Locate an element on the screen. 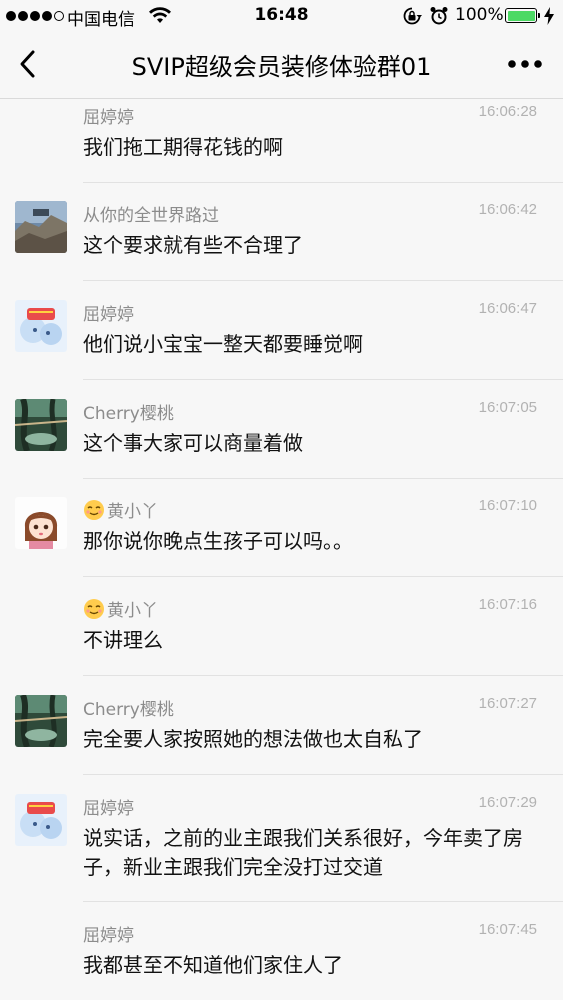 The image size is (563, 1000). message-text: 不讲理么 is located at coordinates (123, 640).